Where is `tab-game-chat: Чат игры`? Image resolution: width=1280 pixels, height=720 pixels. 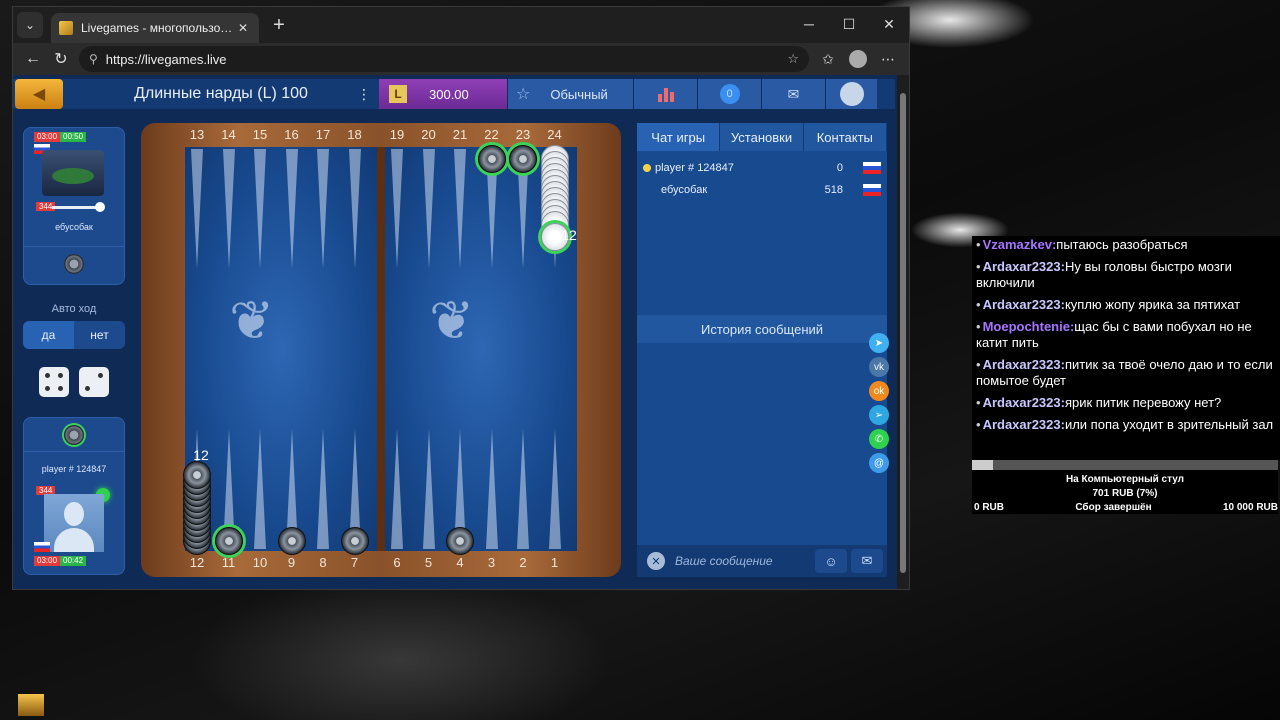 tab-game-chat: Чат игры is located at coordinates (679, 137).